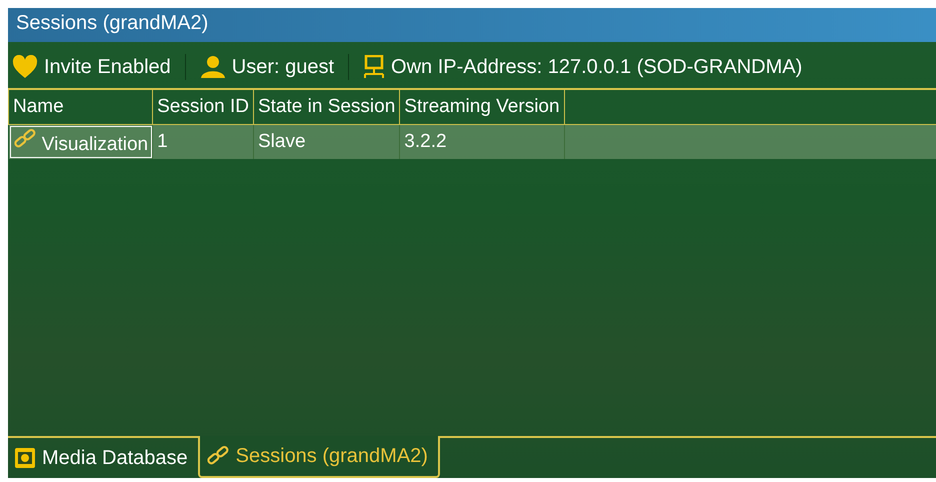 The width and height of the screenshot is (936, 482). What do you see at coordinates (374, 67) in the screenshot?
I see `computer-icon` at bounding box center [374, 67].